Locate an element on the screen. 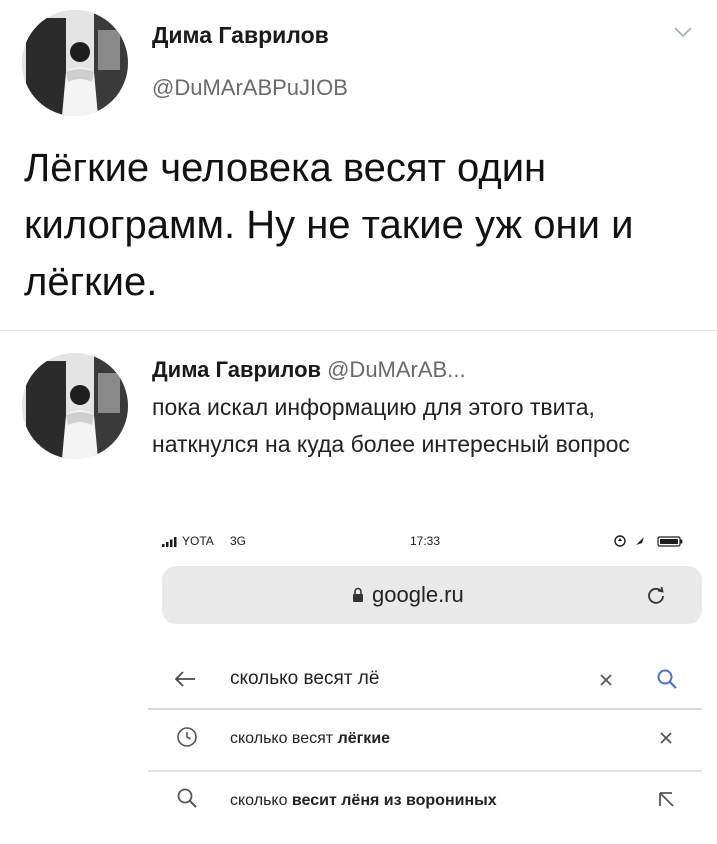 The width and height of the screenshot is (717, 844). suggestion-item: сколько весят лёгкие is located at coordinates (425, 741).